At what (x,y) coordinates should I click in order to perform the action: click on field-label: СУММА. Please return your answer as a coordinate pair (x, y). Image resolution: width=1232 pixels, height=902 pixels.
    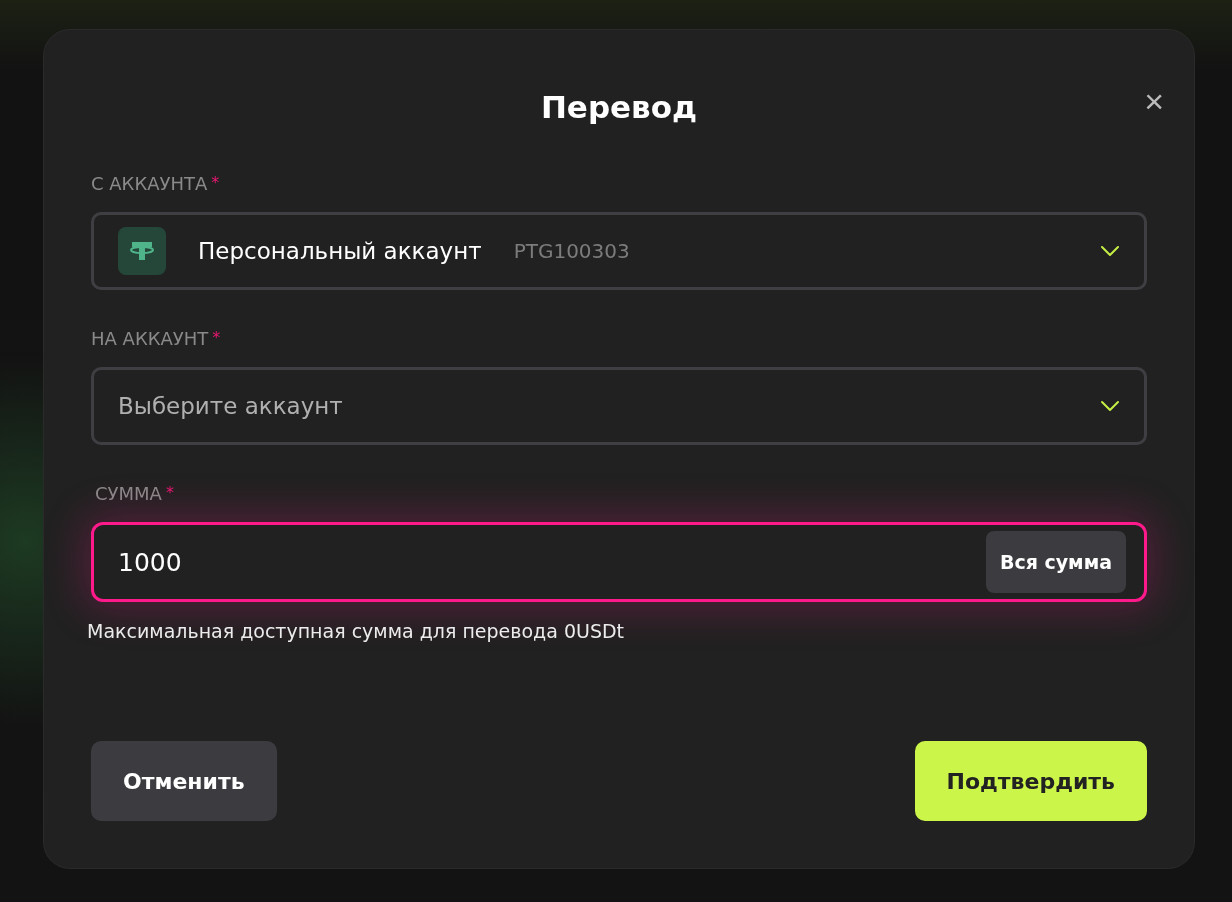
    Looking at the image, I should click on (128, 493).